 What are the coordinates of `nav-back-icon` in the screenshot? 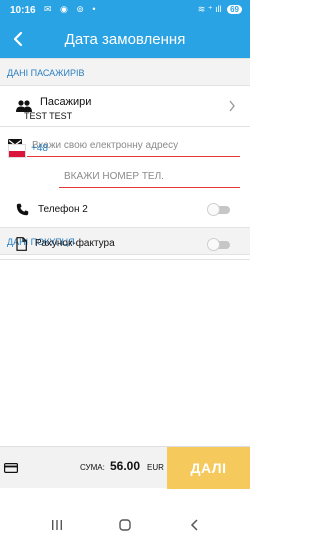 It's located at (195, 525).